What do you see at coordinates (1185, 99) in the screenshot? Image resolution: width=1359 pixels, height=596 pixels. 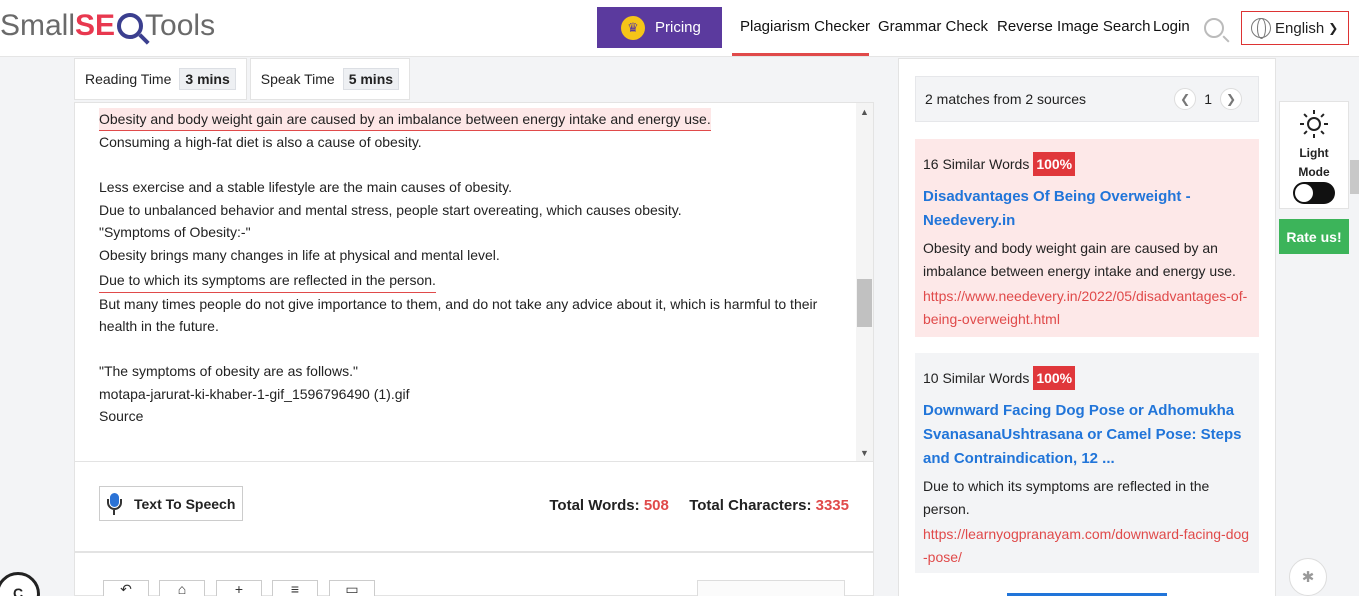 I see `chevron-left-icon: ❮` at bounding box center [1185, 99].